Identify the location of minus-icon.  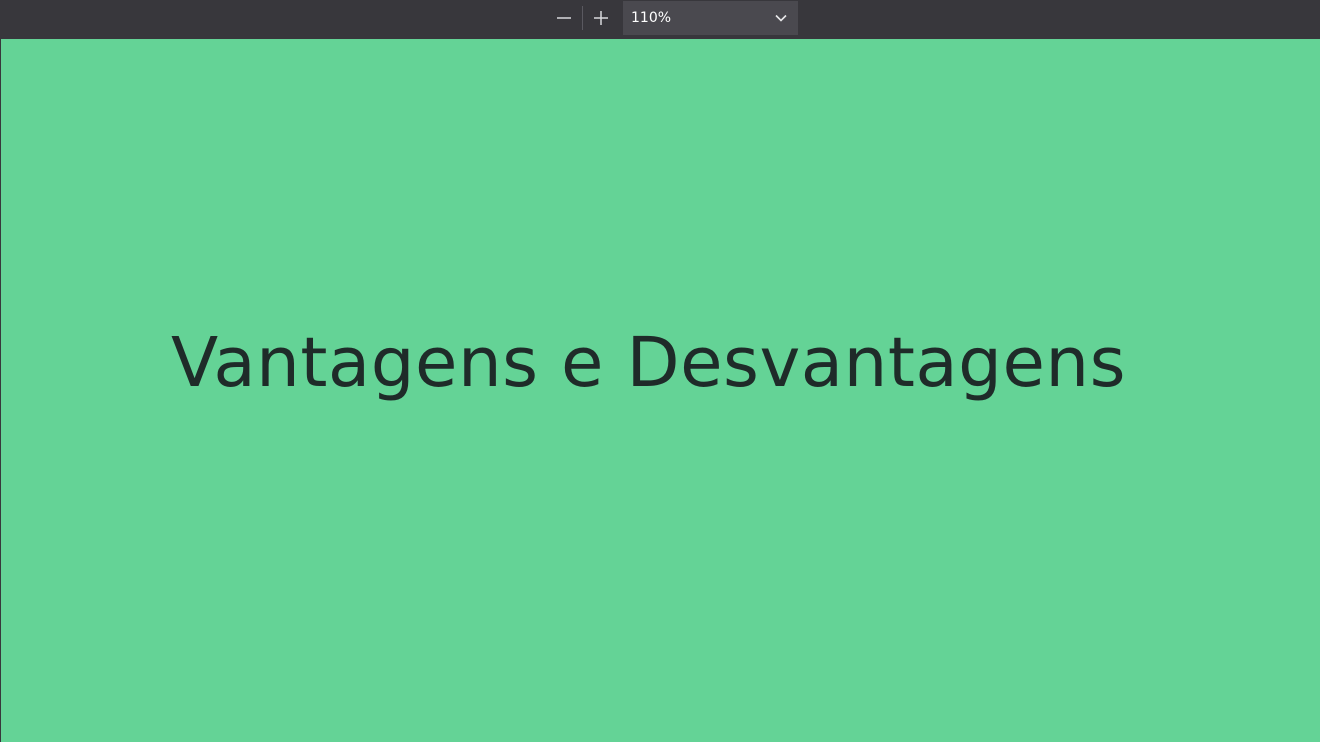
(564, 18).